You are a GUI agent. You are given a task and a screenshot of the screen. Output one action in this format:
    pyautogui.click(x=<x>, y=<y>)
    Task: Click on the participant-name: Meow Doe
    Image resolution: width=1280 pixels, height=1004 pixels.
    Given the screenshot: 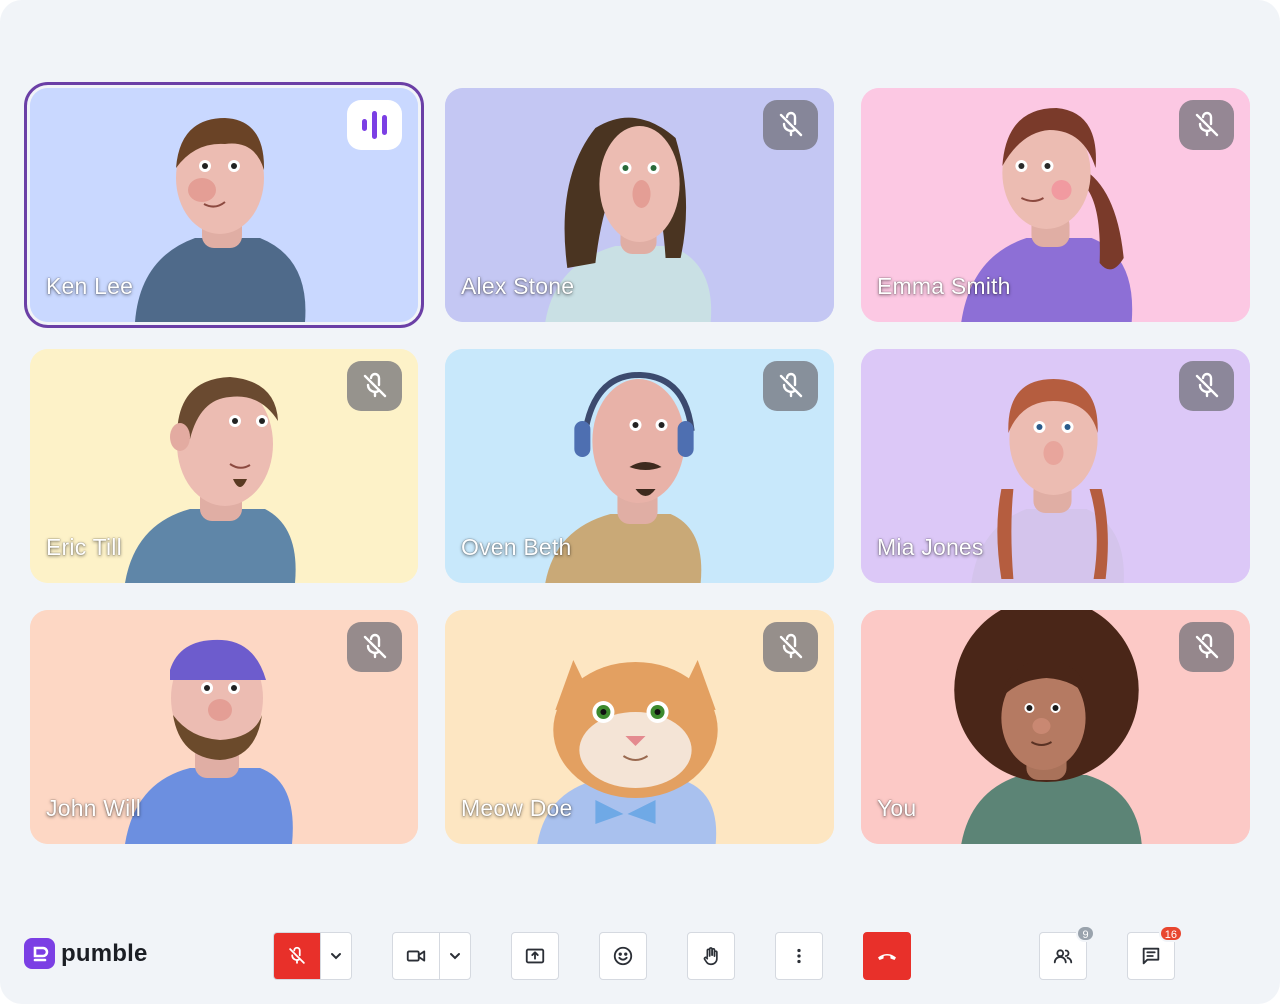 What is the action you would take?
    pyautogui.click(x=517, y=808)
    